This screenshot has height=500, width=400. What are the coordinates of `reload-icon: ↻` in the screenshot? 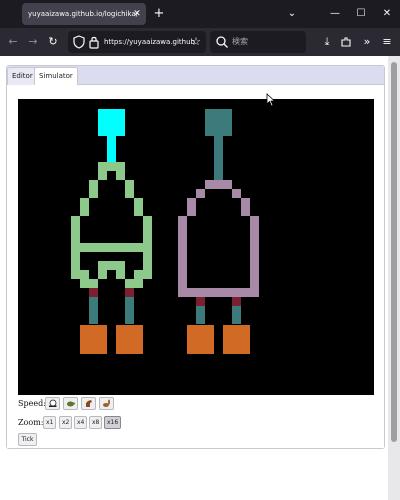 It's located at (53, 42).